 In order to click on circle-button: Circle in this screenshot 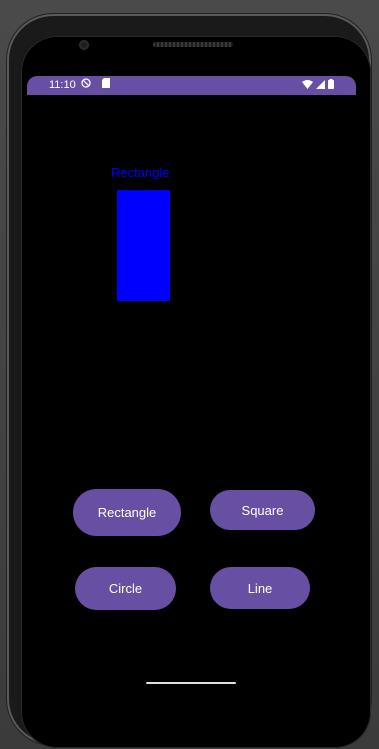, I will do `click(125, 588)`.